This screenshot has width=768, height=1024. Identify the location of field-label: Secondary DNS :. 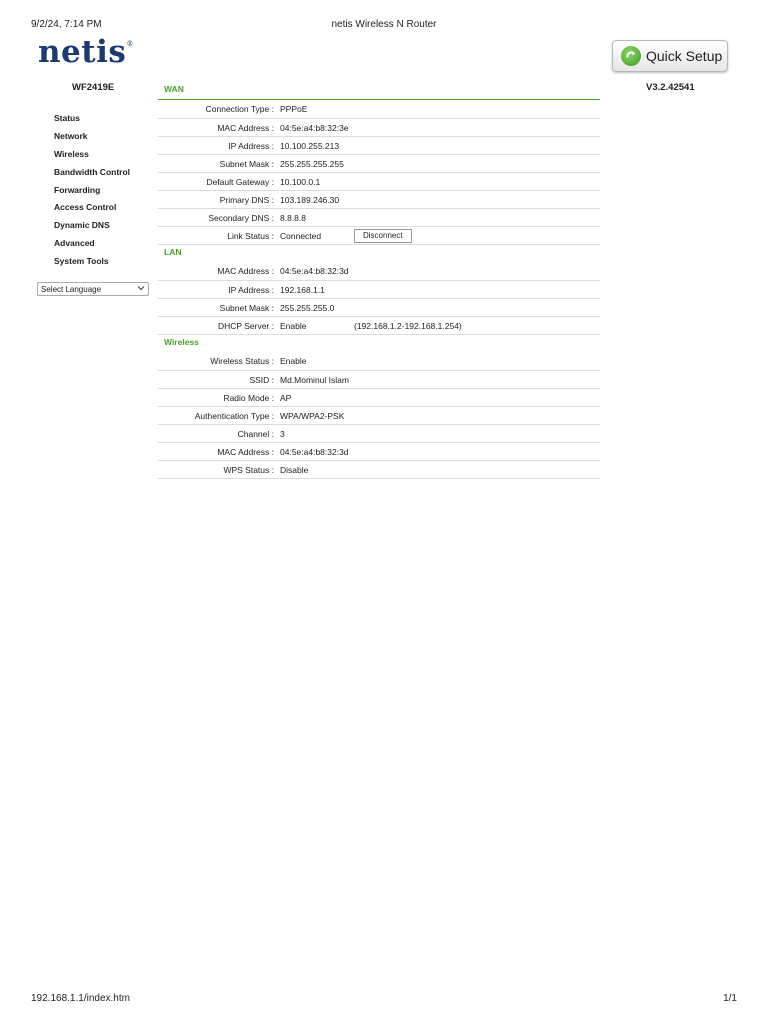
(241, 217).